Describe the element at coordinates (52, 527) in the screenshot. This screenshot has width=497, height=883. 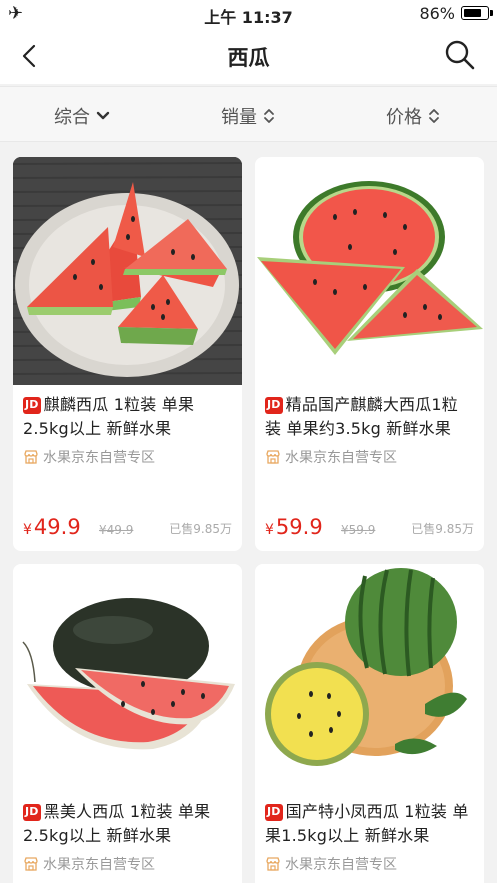
I see `price: ¥49.9` at that location.